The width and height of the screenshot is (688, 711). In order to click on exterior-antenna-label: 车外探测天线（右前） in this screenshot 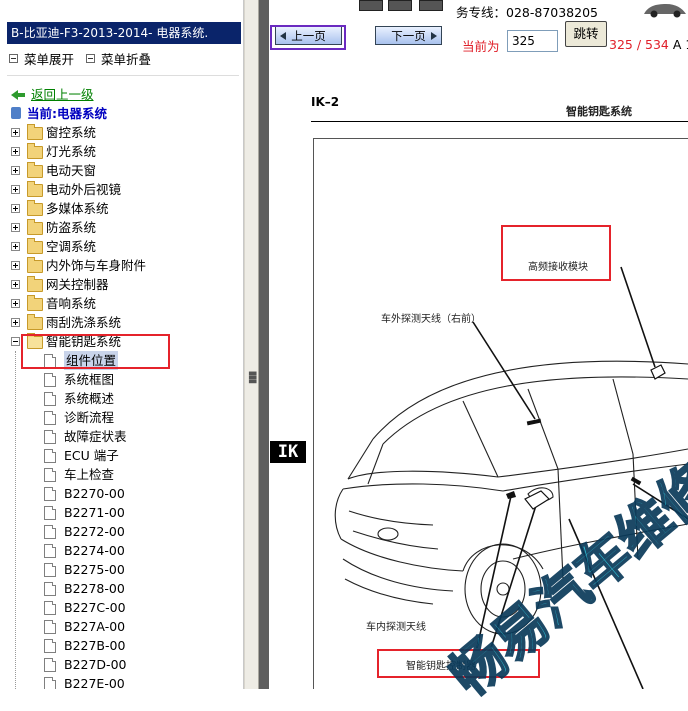, I will do `click(431, 319)`.